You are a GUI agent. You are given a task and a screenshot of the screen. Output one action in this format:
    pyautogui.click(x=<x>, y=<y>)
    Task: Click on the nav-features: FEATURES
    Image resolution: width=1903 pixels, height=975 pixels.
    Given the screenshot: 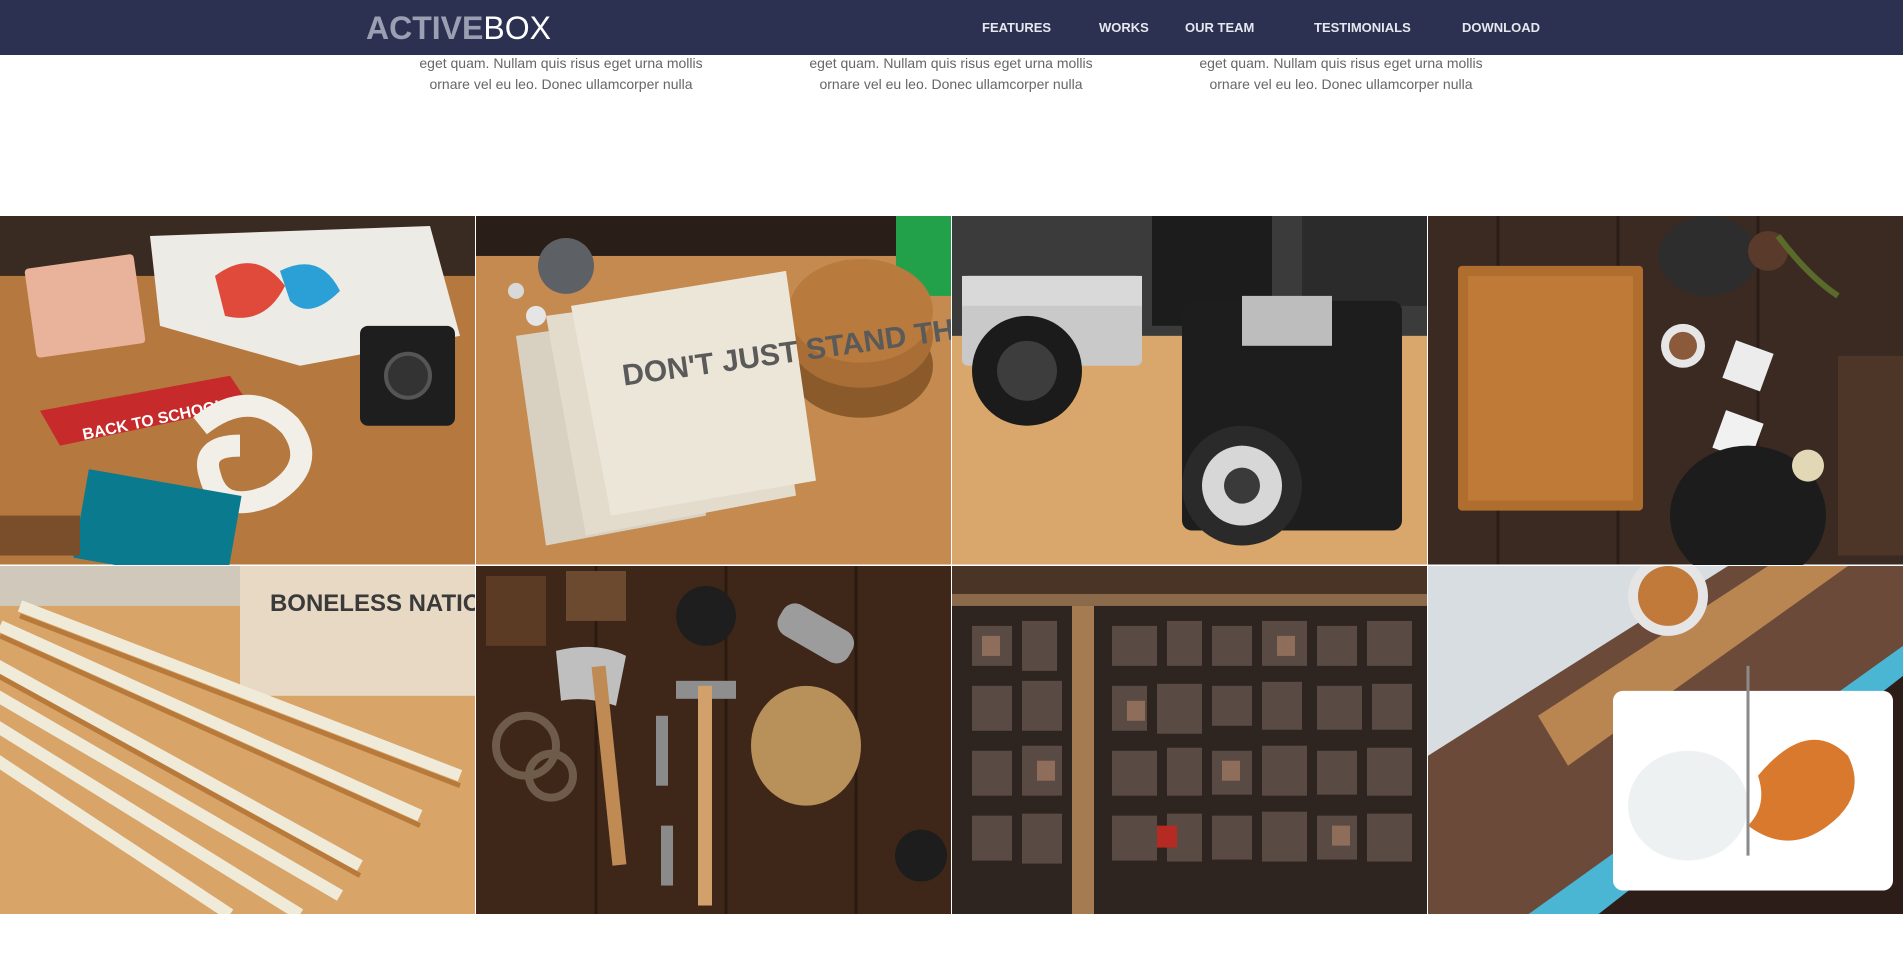 What is the action you would take?
    pyautogui.click(x=1016, y=27)
    